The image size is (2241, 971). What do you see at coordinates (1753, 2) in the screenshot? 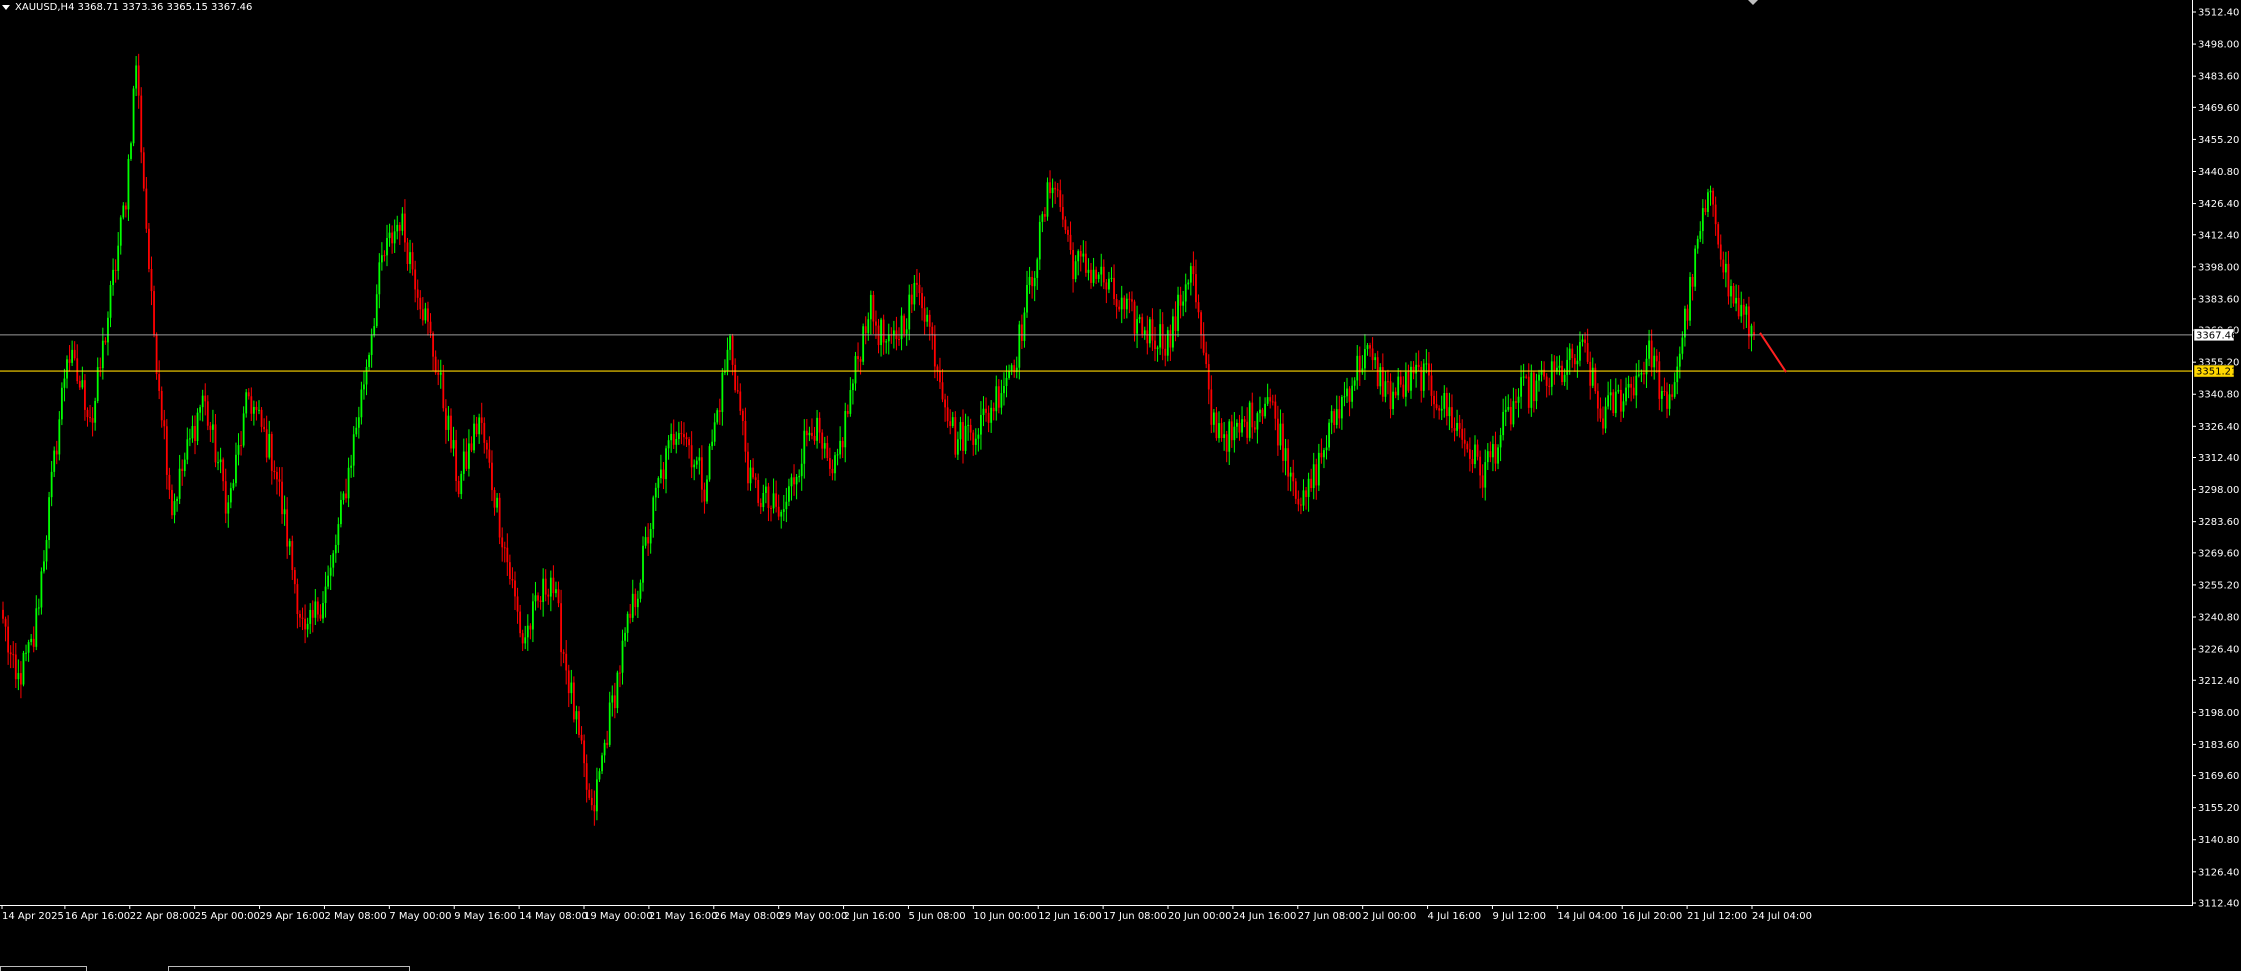
I see `chart-shift-marker-icon` at bounding box center [1753, 2].